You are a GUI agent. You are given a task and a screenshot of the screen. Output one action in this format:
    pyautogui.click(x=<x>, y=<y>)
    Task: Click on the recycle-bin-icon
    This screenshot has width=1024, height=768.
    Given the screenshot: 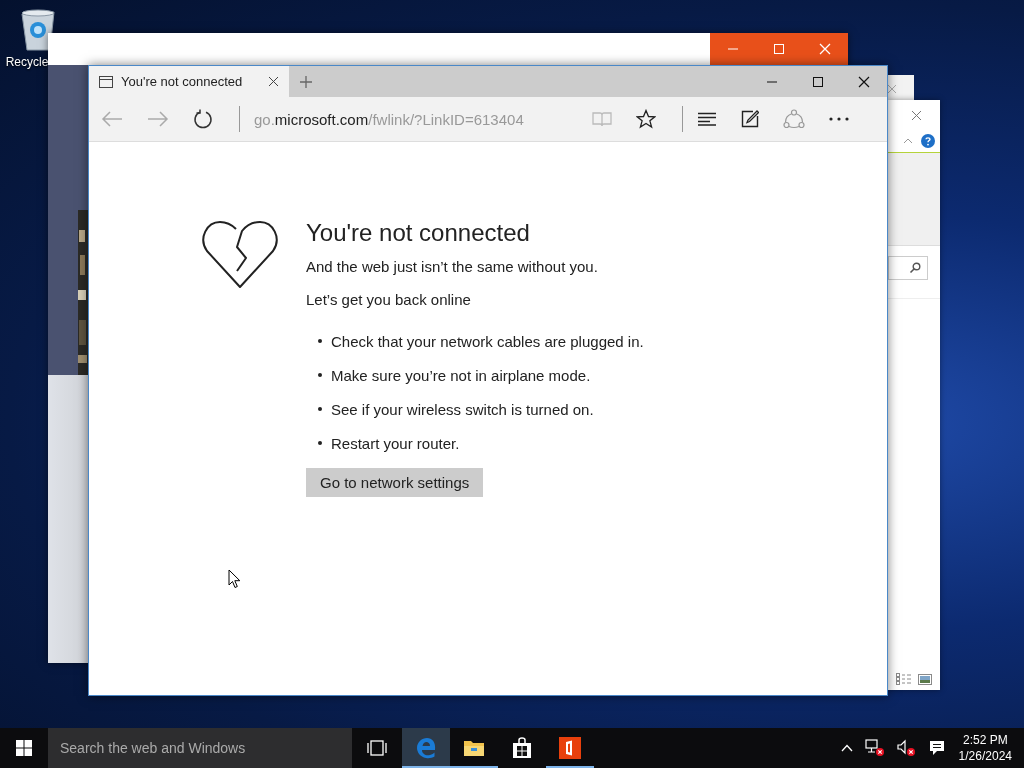 What is the action you would take?
    pyautogui.click(x=38, y=30)
    